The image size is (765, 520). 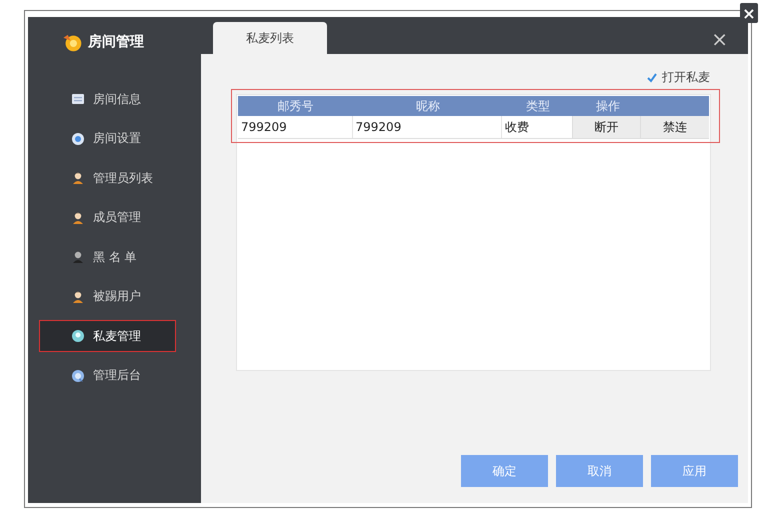 I want to click on sidebar-label: 管理员列表, so click(x=123, y=178).